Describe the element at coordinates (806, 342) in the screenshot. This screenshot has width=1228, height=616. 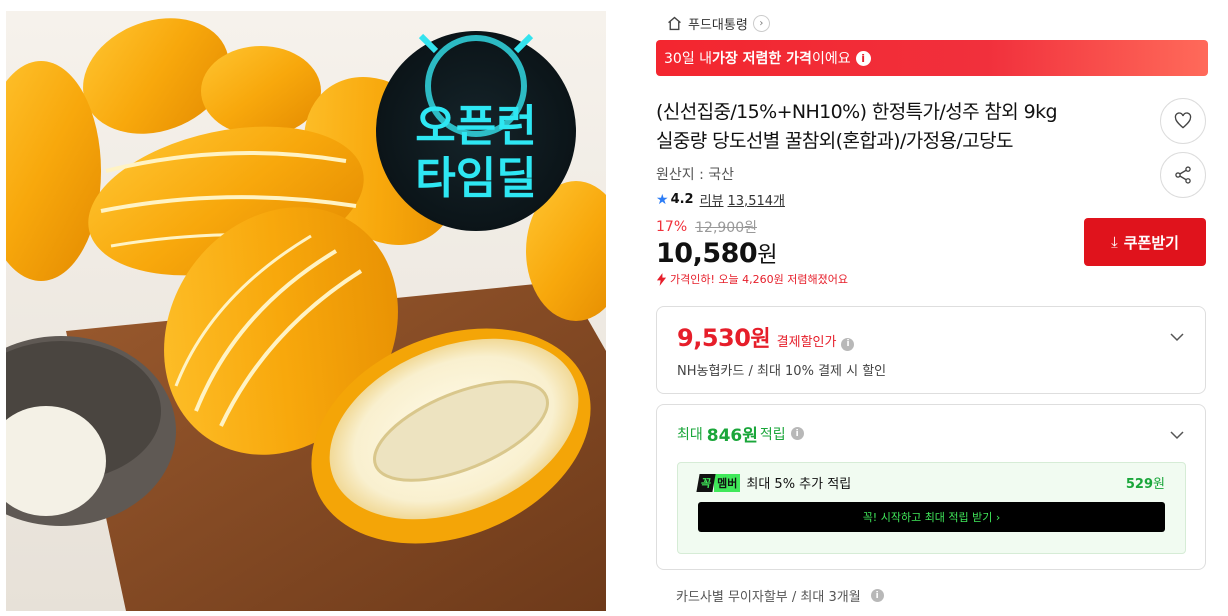
I see `payment-discount-label: 결제할인가` at that location.